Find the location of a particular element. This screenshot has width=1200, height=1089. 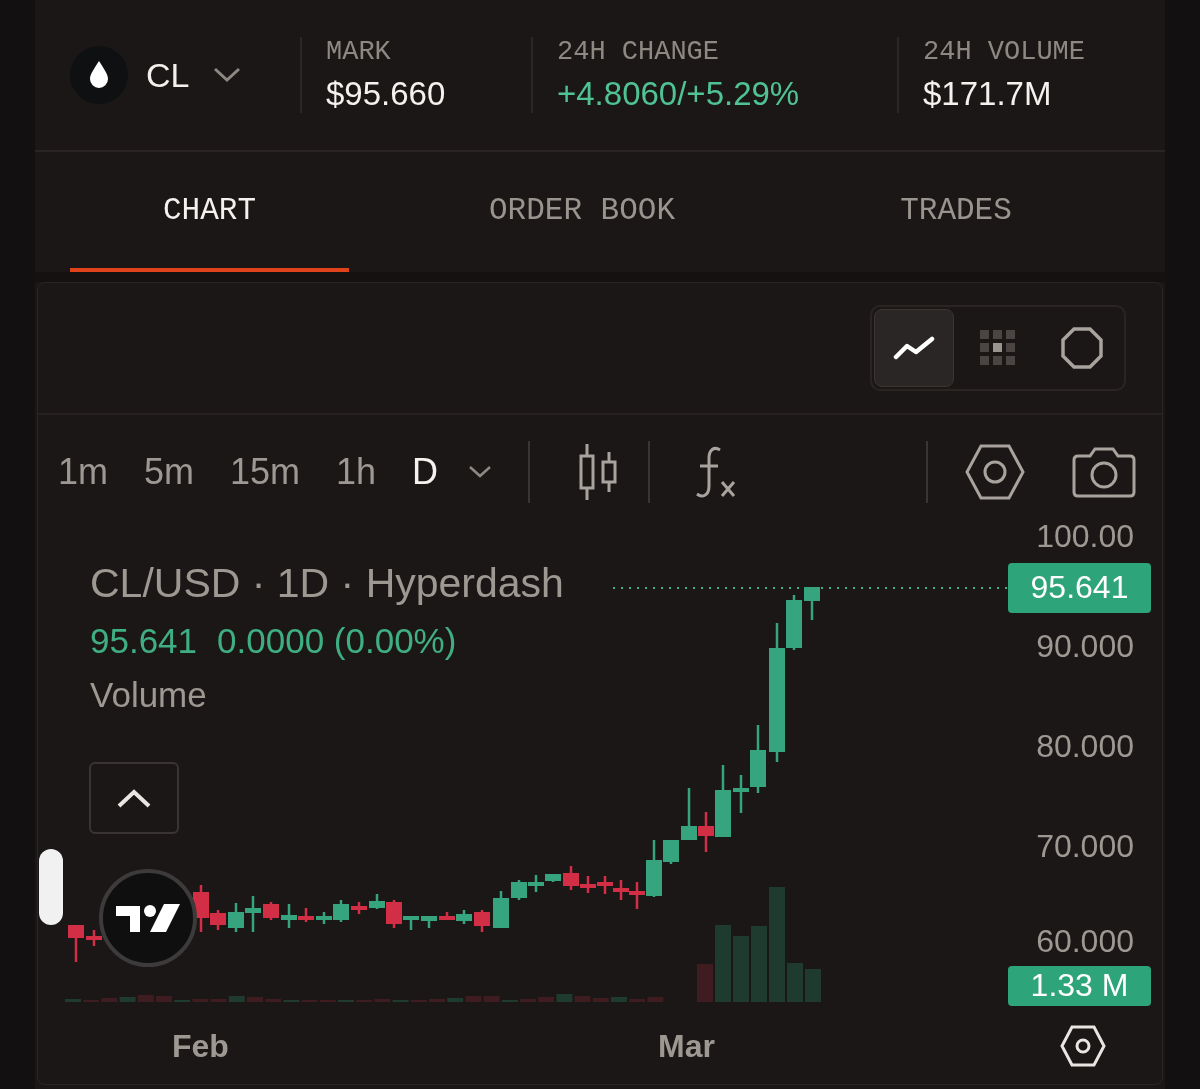

view-mode-button is located at coordinates (914, 347).